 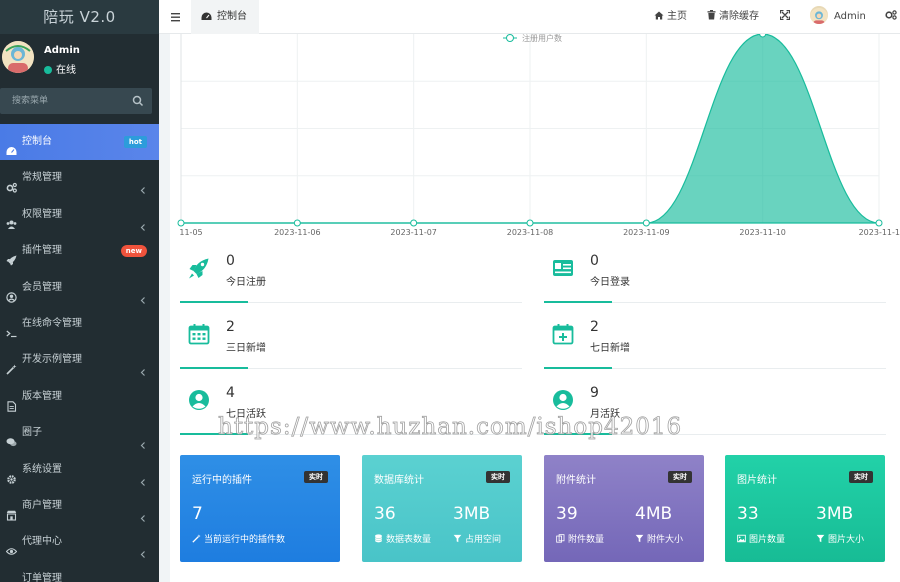 I want to click on cogs-icon, so click(x=11, y=183).